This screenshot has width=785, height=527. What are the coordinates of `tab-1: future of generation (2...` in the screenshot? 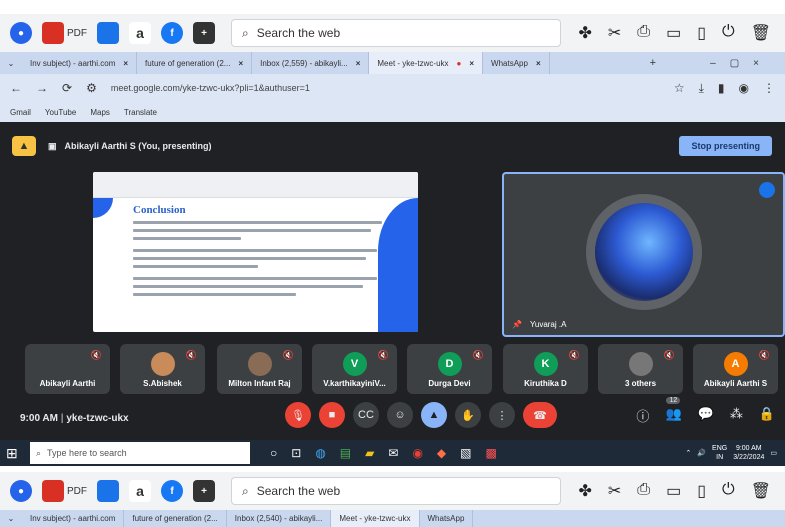 It's located at (175, 518).